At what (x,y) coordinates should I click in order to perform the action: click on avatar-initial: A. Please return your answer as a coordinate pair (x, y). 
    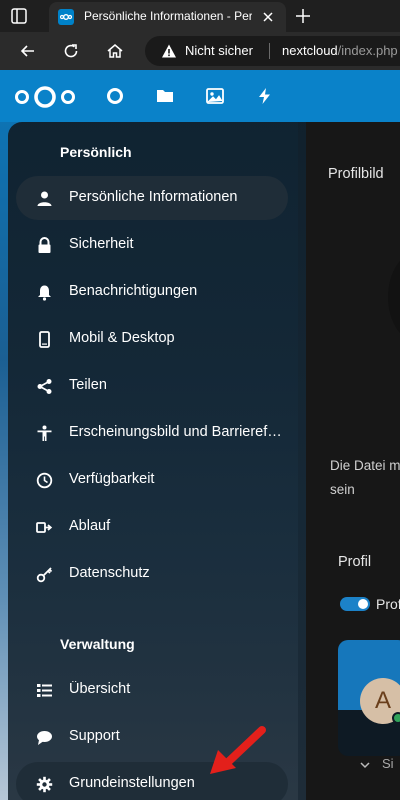
    Looking at the image, I should click on (382, 700).